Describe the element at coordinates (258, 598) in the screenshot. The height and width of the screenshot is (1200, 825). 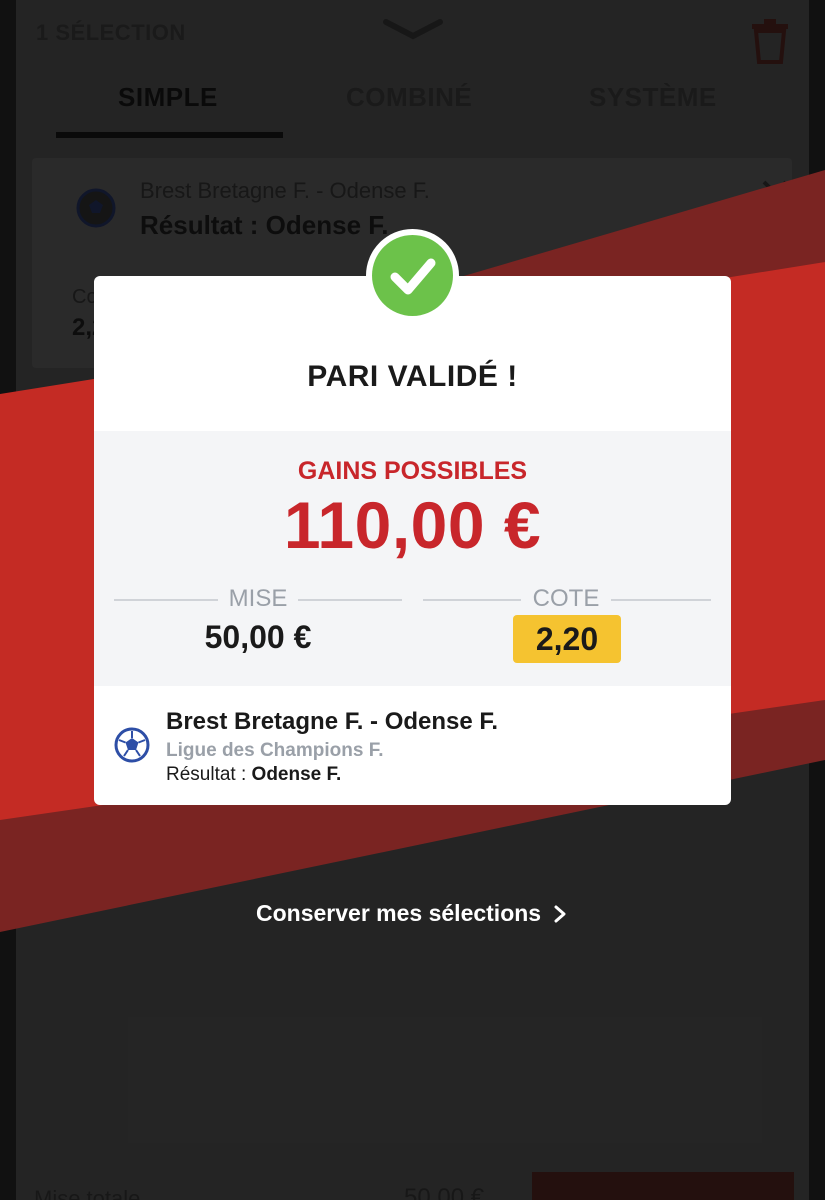
I see `stake-label: MISE` at that location.